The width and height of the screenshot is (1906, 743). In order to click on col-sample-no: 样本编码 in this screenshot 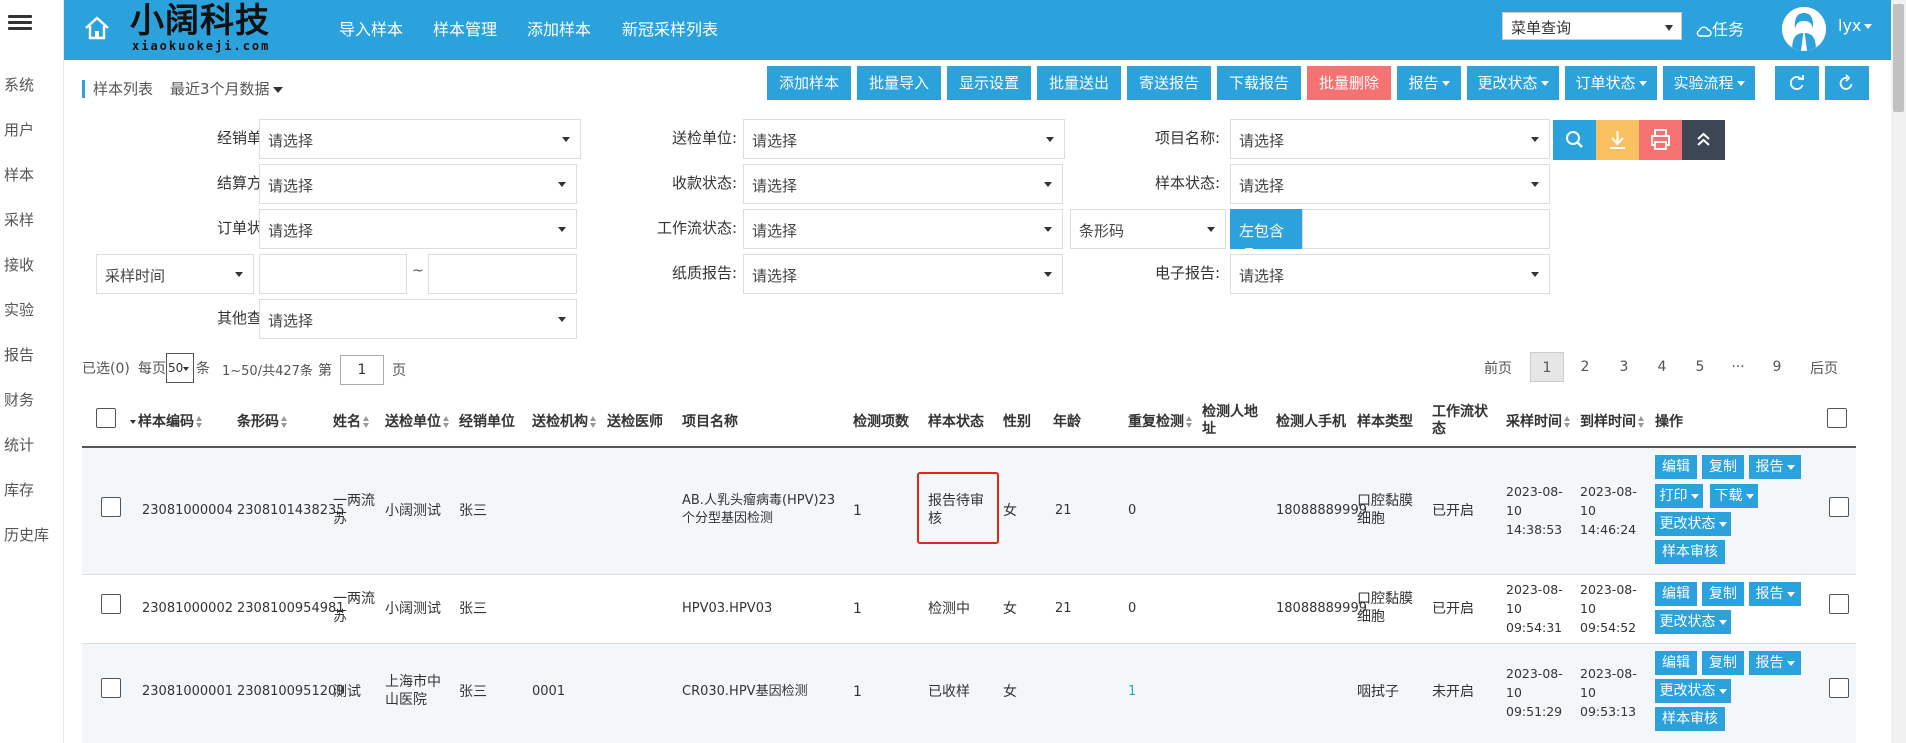, I will do `click(166, 422)`.